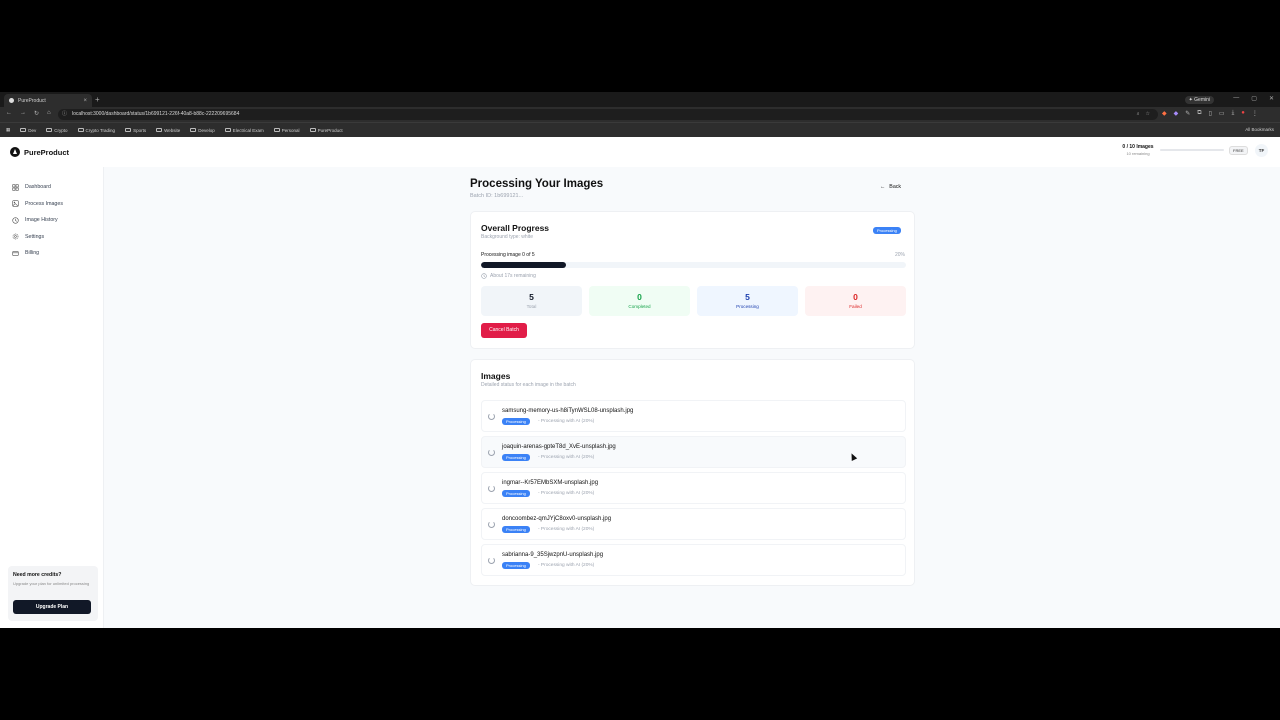 The image size is (1280, 720). I want to click on apps-icon: ▦, so click(8, 130).